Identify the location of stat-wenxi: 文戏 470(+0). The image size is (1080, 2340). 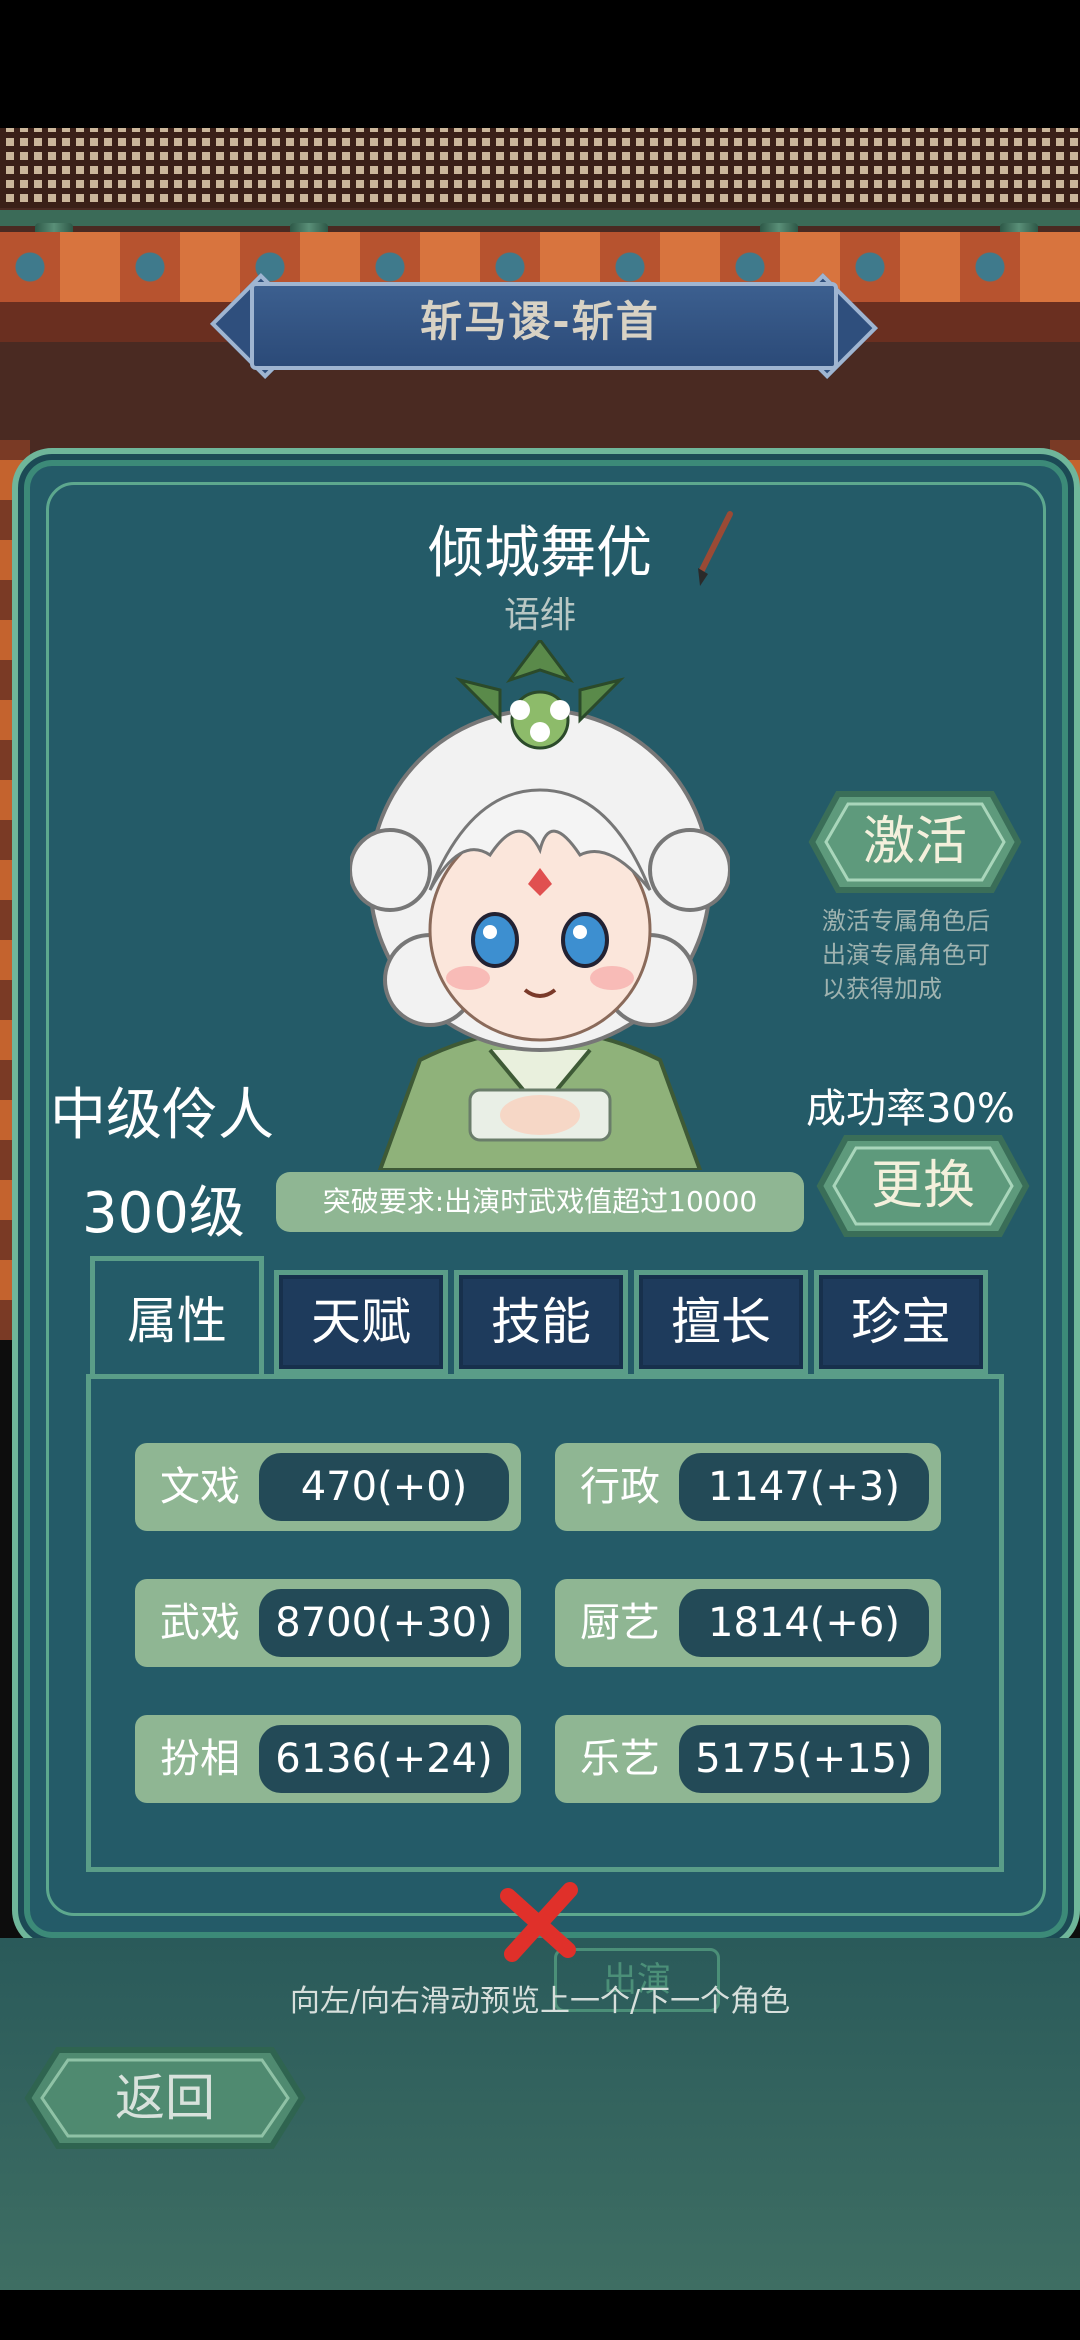
(328, 1487).